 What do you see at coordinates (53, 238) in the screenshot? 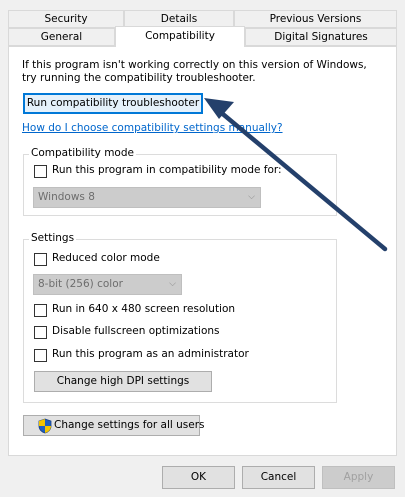
I see `settings-title: Settings` at bounding box center [53, 238].